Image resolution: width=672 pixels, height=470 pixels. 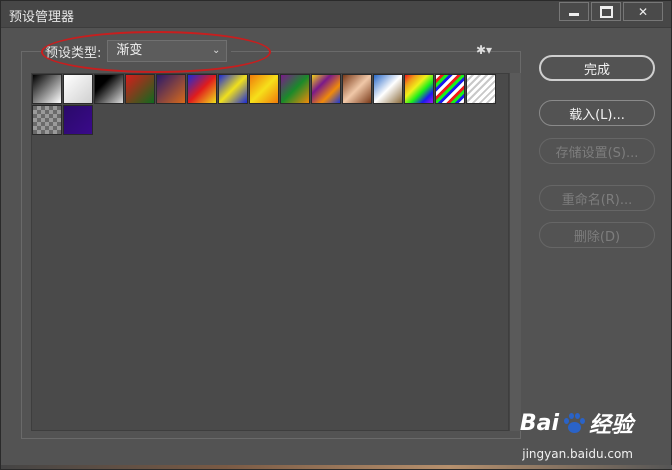 What do you see at coordinates (47, 89) in the screenshot?
I see `gradient-swatch-black-white` at bounding box center [47, 89].